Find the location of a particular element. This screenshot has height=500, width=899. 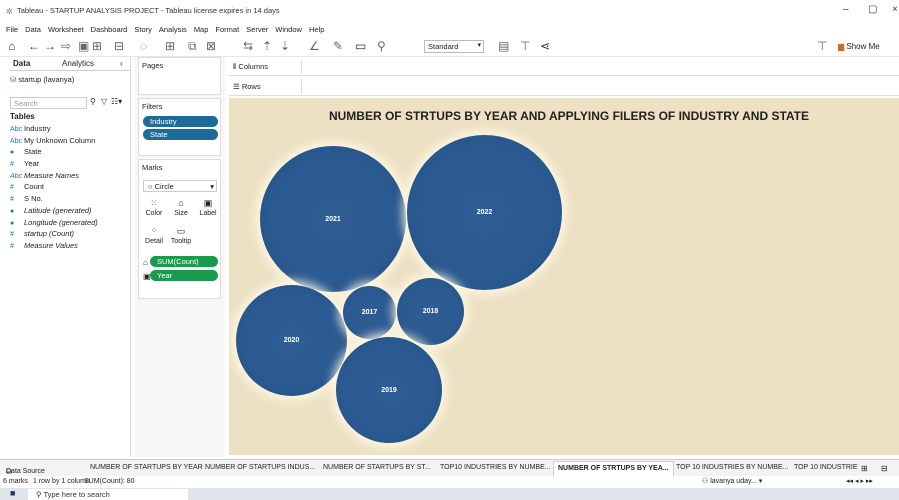

label-icon: ▣ is located at coordinates (208, 203).